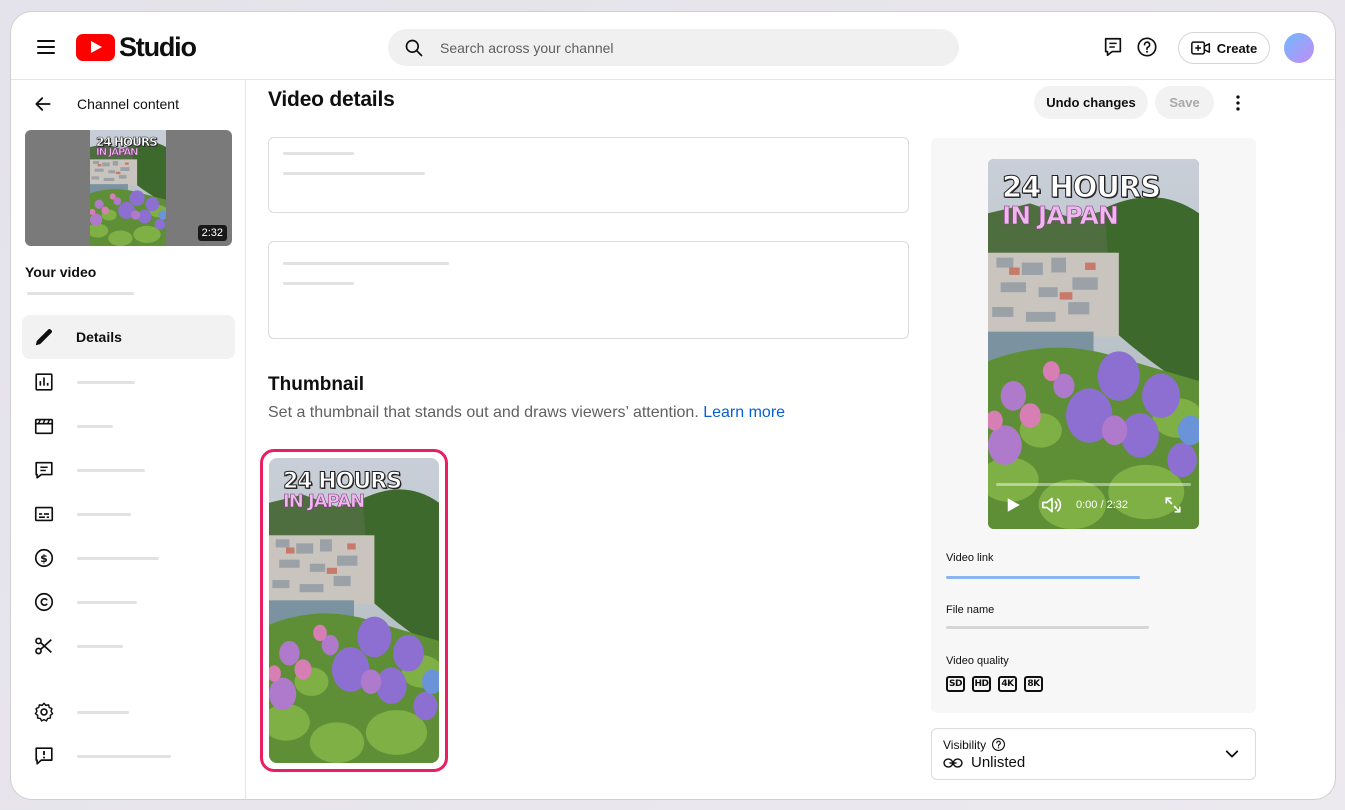 This screenshot has width=1345, height=810. What do you see at coordinates (1102, 505) in the screenshot?
I see `playback-time: 0:00 / 2:32` at bounding box center [1102, 505].